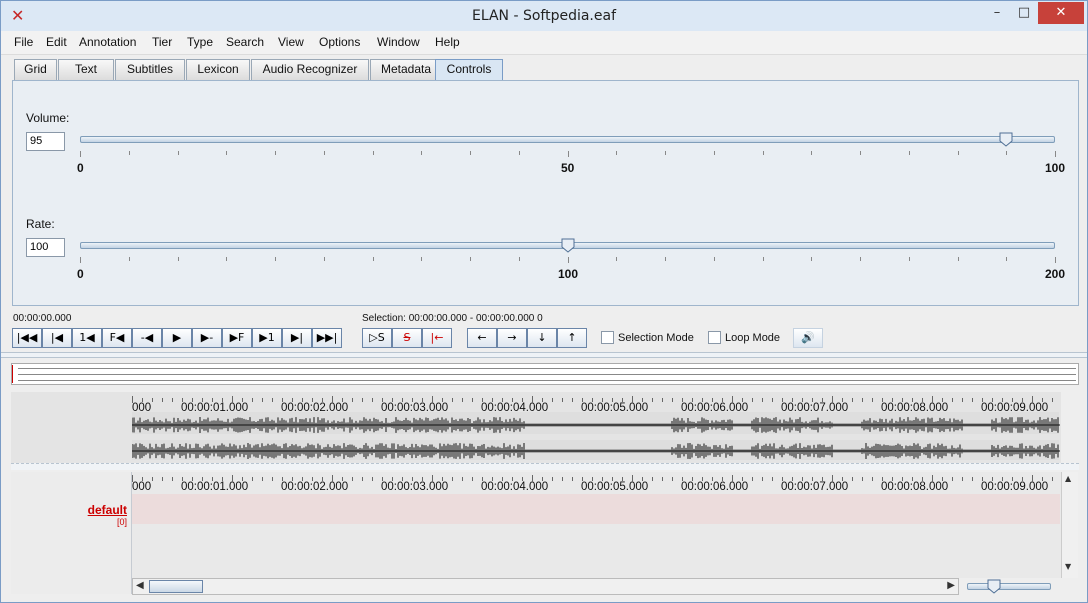  What do you see at coordinates (512, 338) in the screenshot?
I see `nav-right-button: →` at bounding box center [512, 338].